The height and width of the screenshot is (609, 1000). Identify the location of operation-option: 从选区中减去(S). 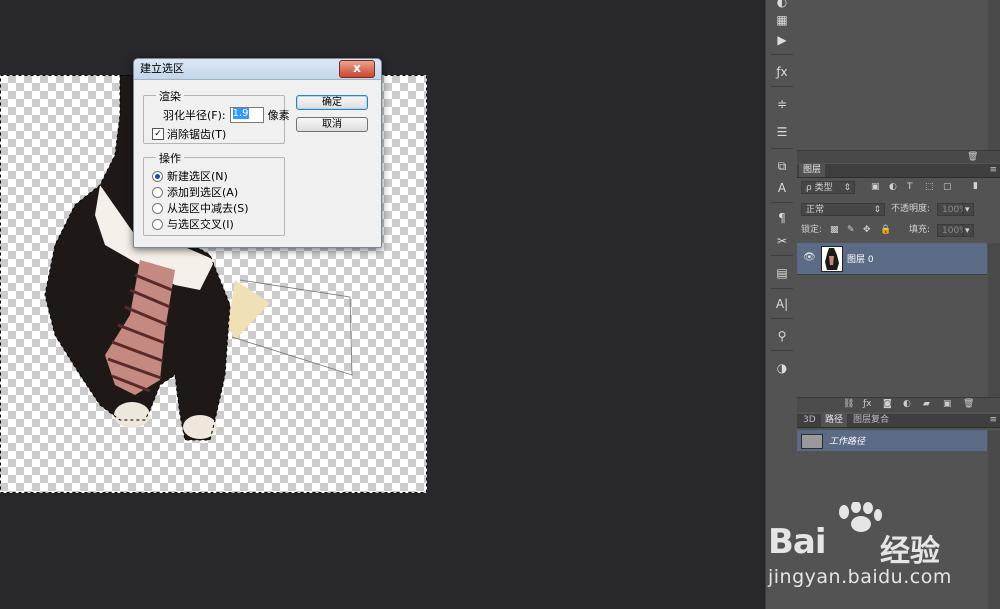
(200, 208).